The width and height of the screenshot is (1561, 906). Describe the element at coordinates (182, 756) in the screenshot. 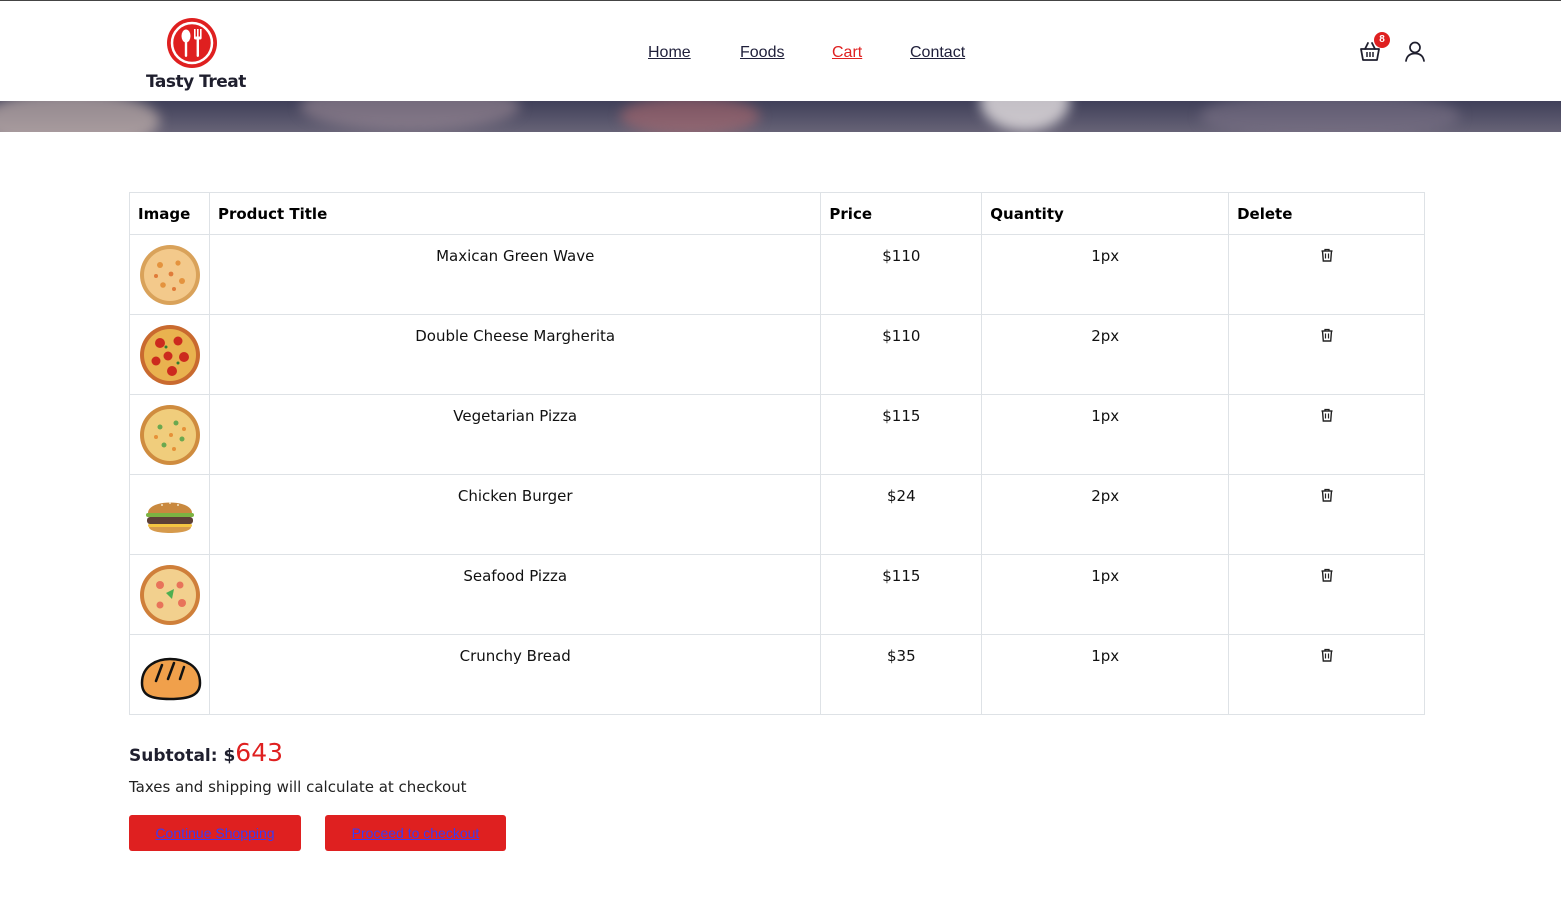

I see `subtotal-label: Subtotal: $` at that location.